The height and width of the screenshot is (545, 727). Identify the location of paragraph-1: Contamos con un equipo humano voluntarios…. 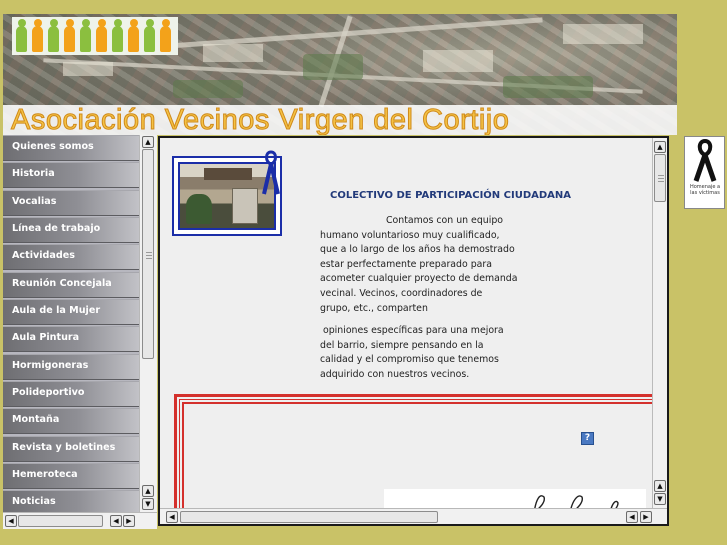
(420, 265).